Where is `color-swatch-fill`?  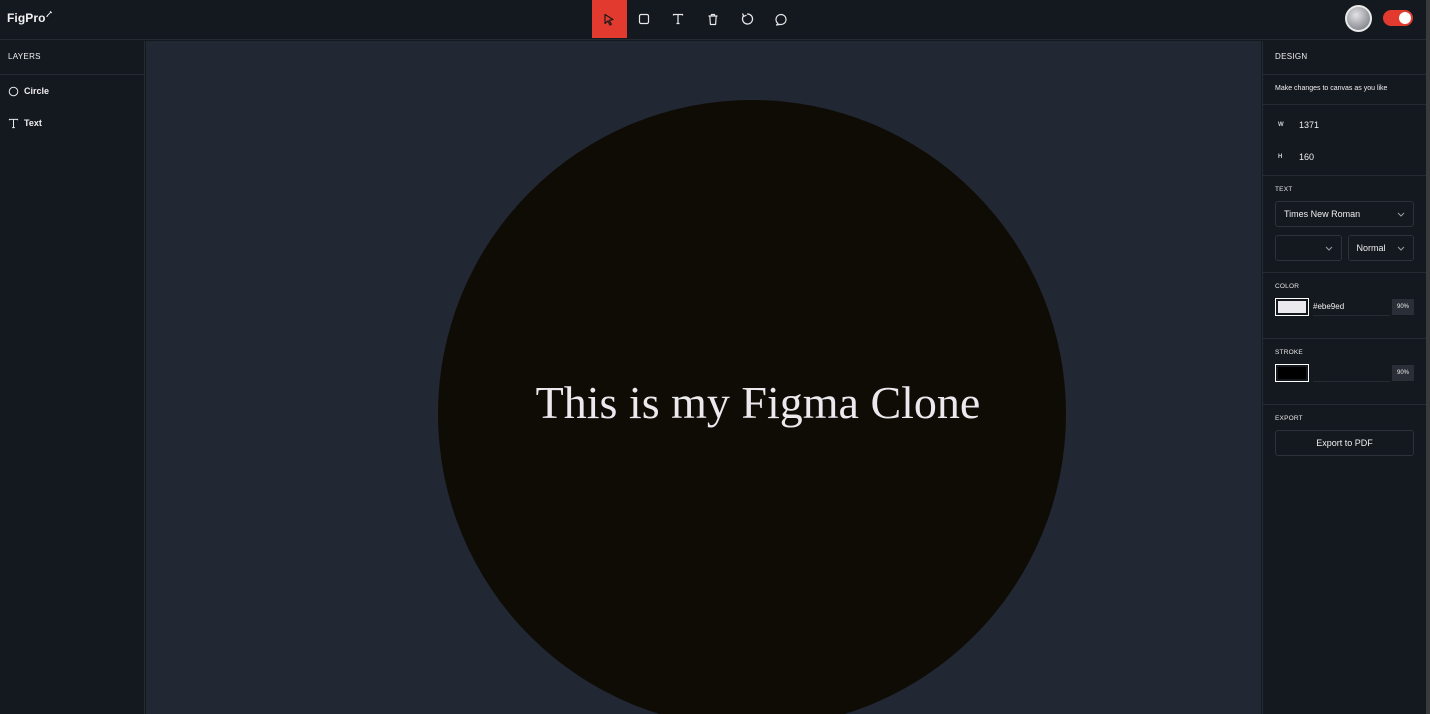
color-swatch-fill is located at coordinates (1292, 307).